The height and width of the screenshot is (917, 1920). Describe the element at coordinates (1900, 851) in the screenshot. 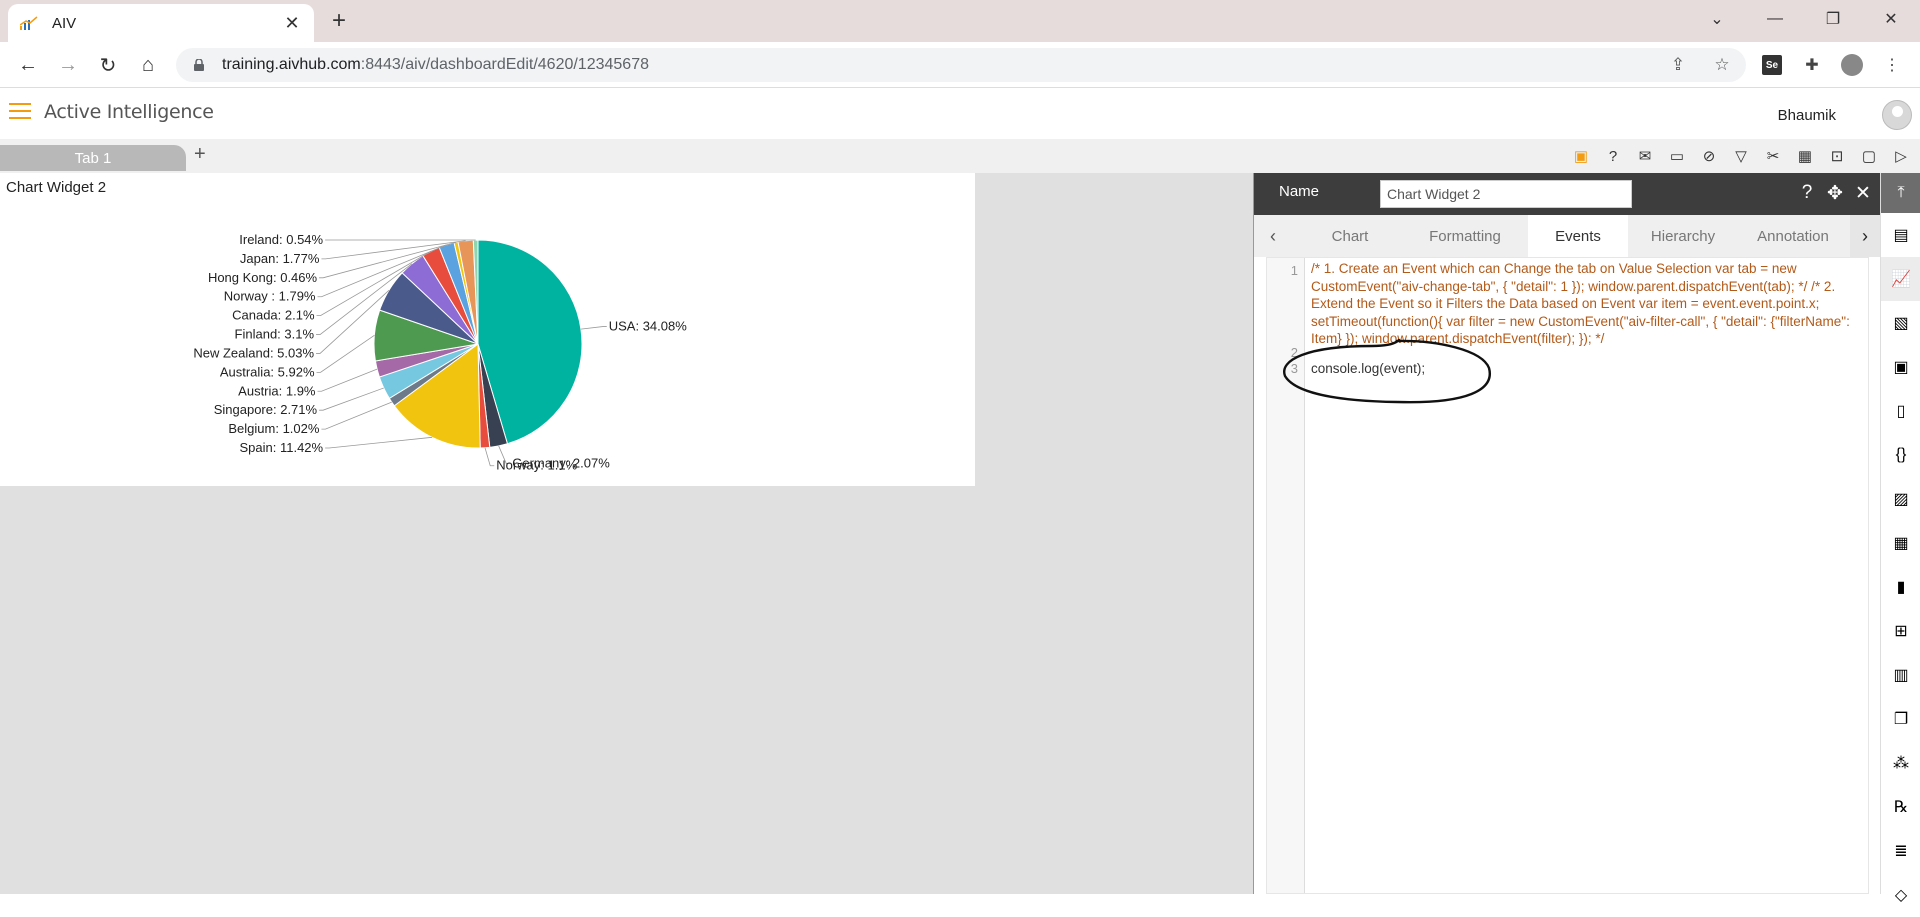

I see `doc-lines-icon: ≣` at that location.